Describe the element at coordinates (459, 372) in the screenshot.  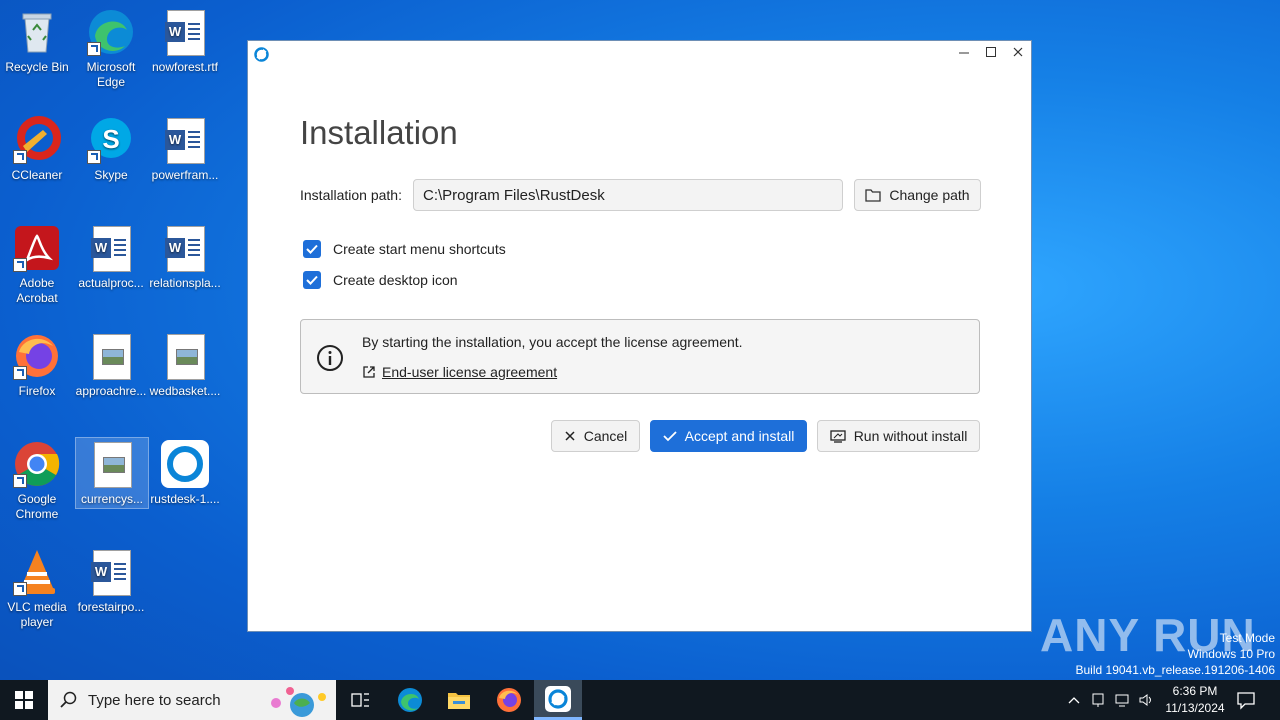
I see `eula-link: End-user license agreement` at that location.